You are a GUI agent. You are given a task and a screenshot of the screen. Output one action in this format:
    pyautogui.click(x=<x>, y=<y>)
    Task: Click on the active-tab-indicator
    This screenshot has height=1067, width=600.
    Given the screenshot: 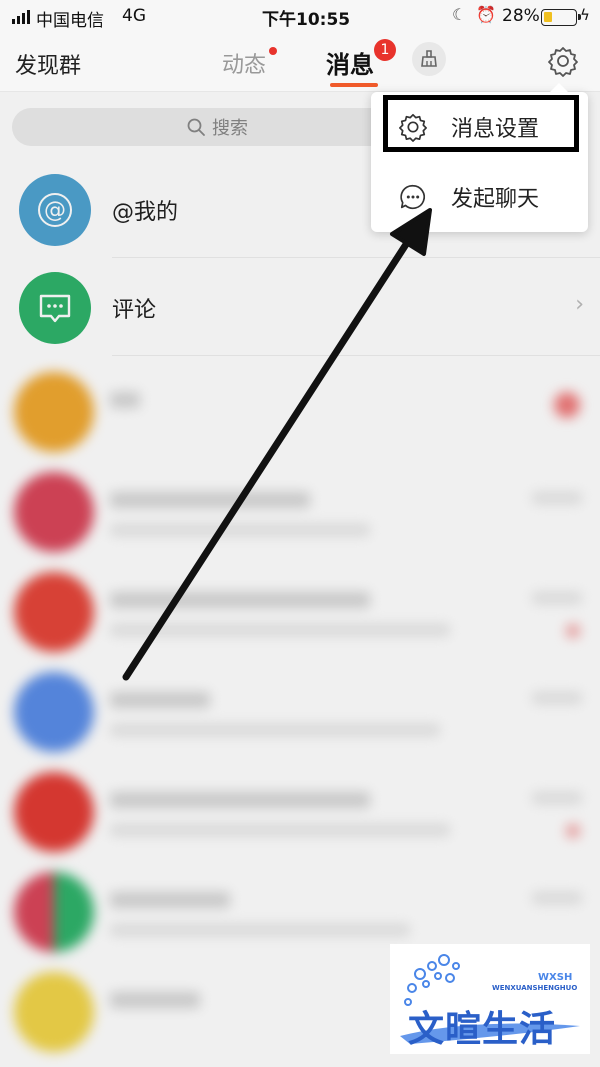 What is the action you would take?
    pyautogui.click(x=354, y=85)
    